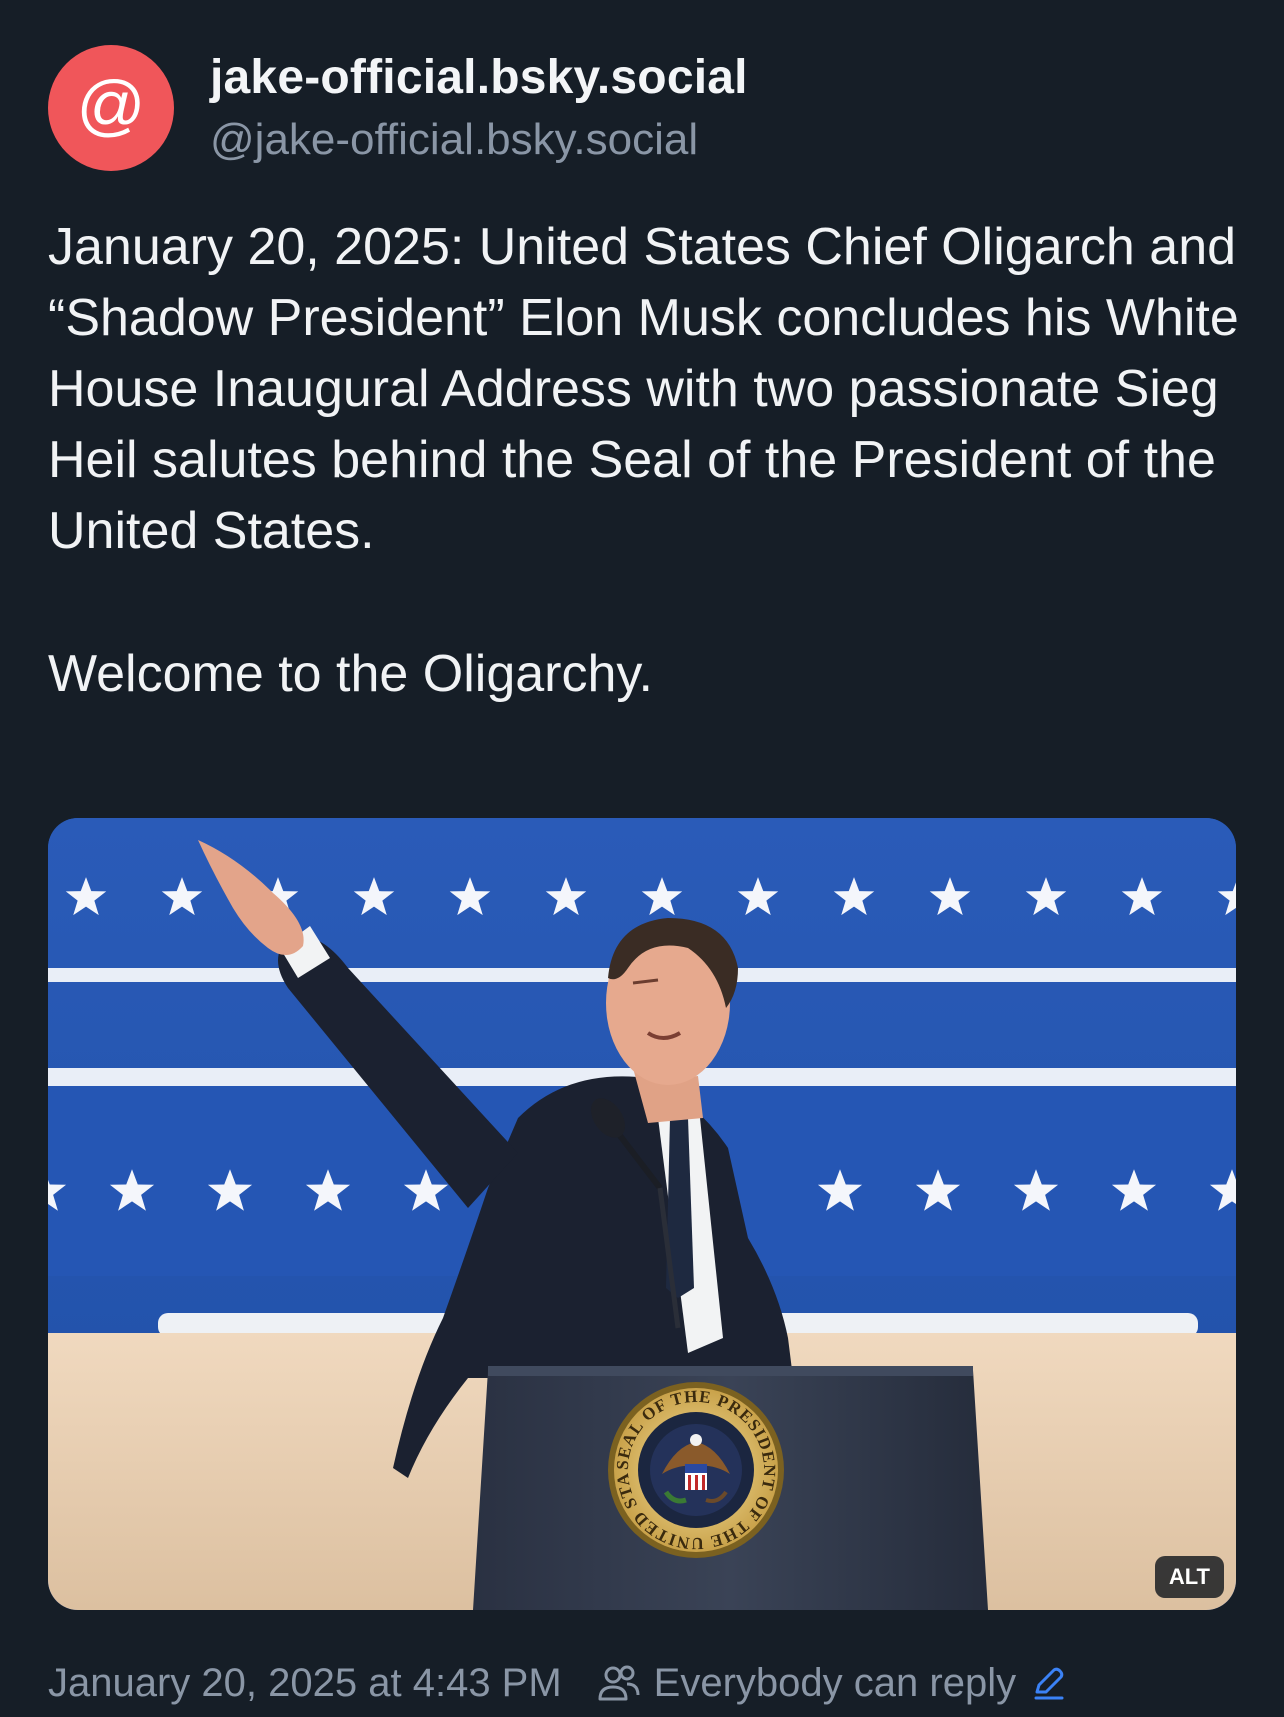 The height and width of the screenshot is (1717, 1284). What do you see at coordinates (835, 1683) in the screenshot?
I see `reply-setting: Everybody can reply` at bounding box center [835, 1683].